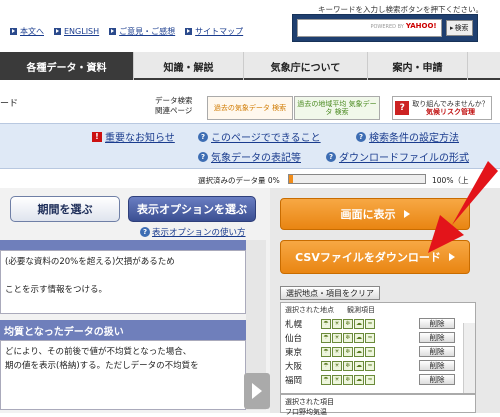 The width and height of the screenshot is (500, 417). I want to click on important-notice-link: ! 重要なお知らせ, so click(133, 136).